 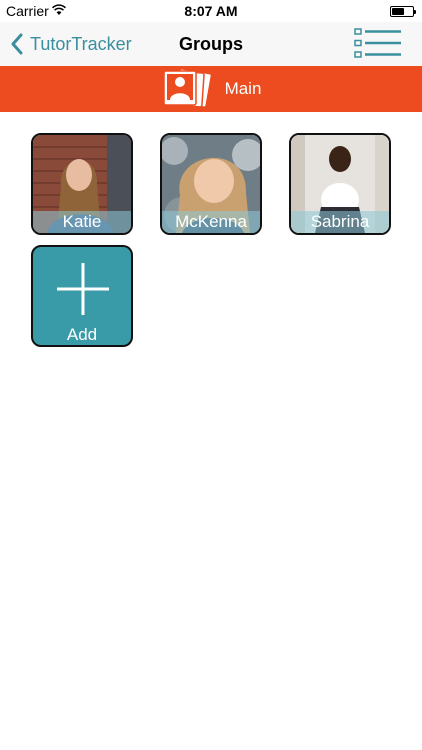 What do you see at coordinates (211, 44) in the screenshot?
I see `navigation-bar: TutorTracker Groups` at bounding box center [211, 44].